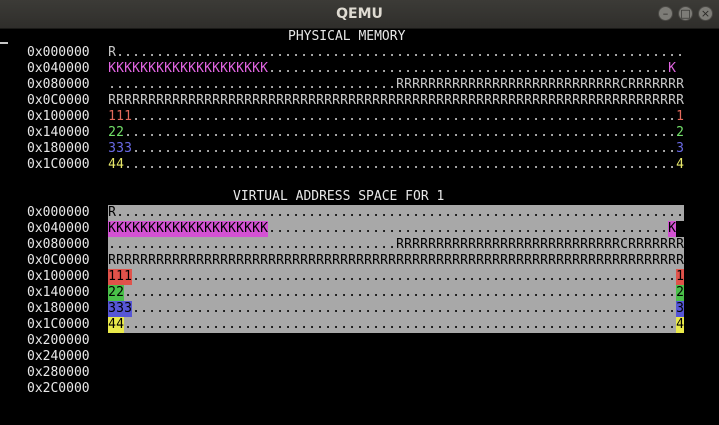 The image size is (719, 425). What do you see at coordinates (685, 13) in the screenshot?
I see `maximize-button: □` at bounding box center [685, 13].